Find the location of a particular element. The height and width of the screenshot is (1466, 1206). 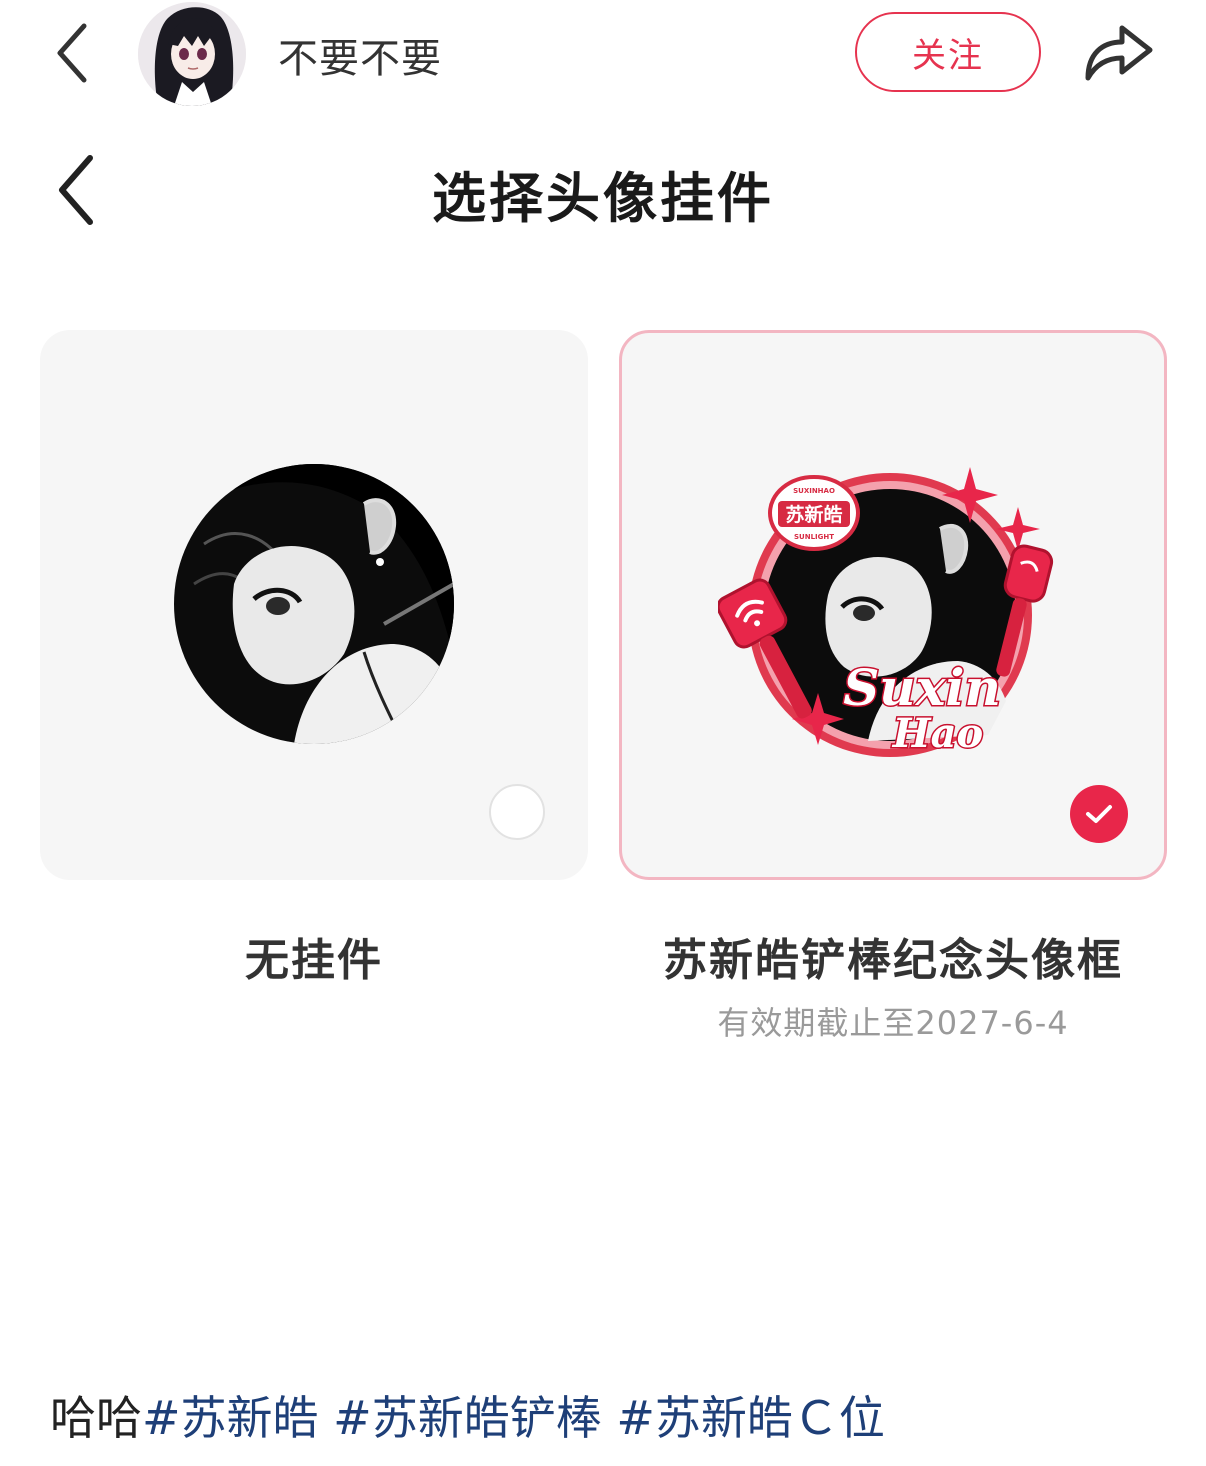

checkmark-icon is located at coordinates (1099, 814).